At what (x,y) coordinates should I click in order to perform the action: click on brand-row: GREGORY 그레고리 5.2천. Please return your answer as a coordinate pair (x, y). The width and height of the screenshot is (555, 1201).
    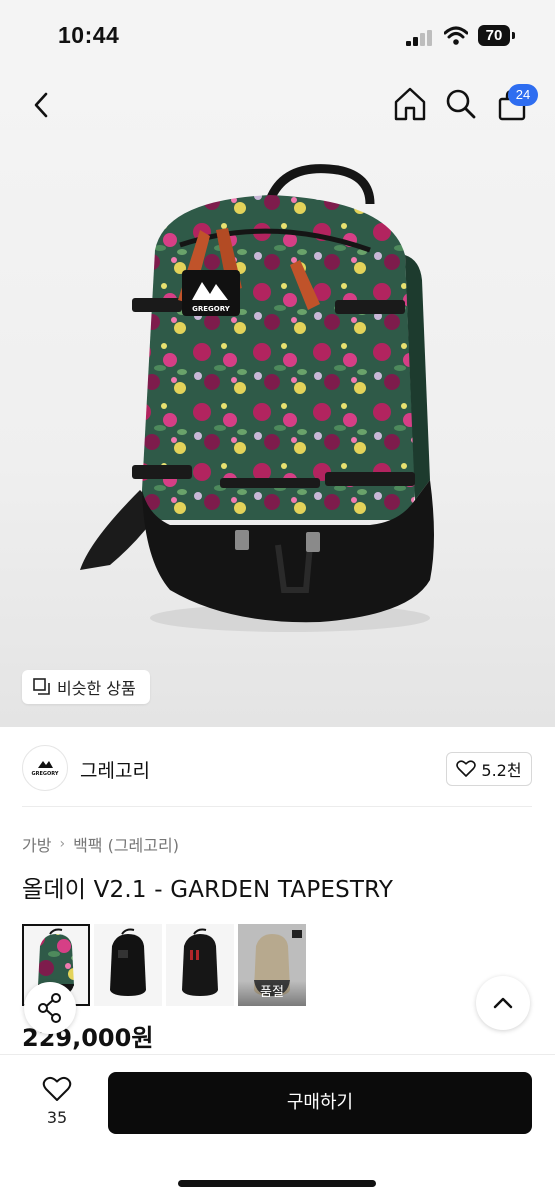
    Looking at the image, I should click on (277, 768).